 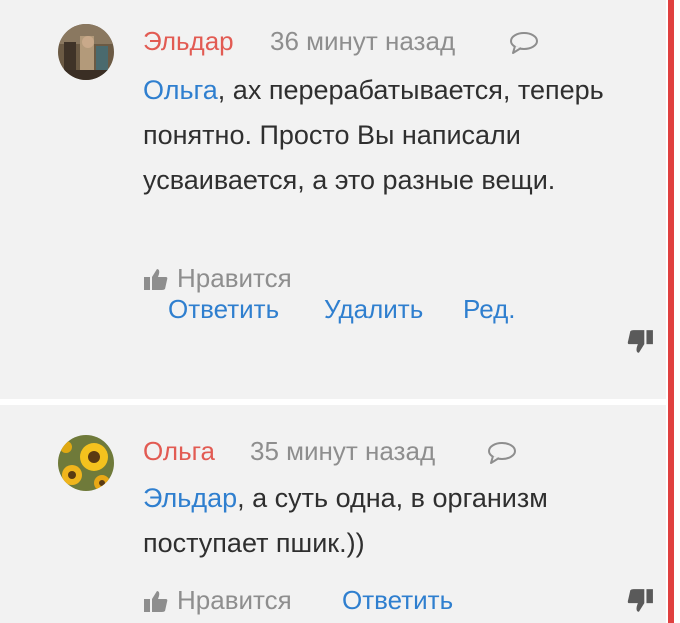 I want to click on mention-link: Ольга, so click(x=180, y=90).